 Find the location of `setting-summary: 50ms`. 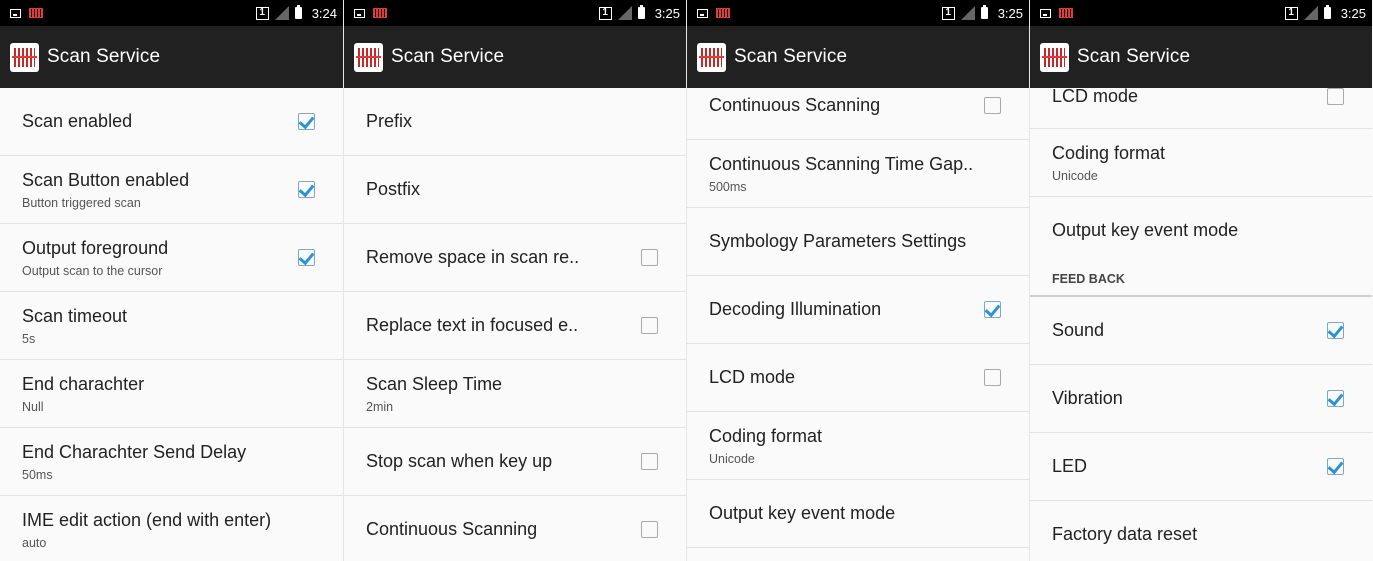

setting-summary: 50ms is located at coordinates (37, 474).